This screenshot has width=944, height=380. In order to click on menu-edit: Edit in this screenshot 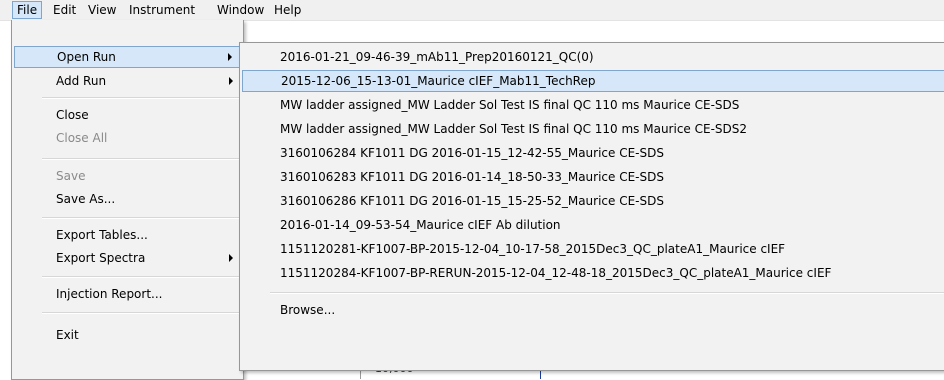, I will do `click(64, 10)`.